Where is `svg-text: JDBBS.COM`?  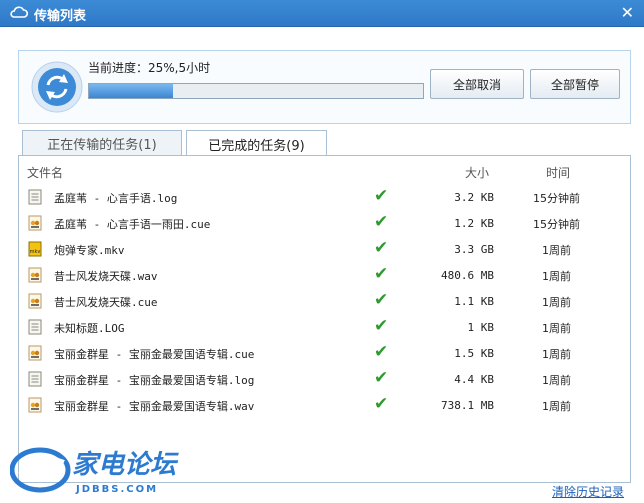
svg-text: JDBBS.COM is located at coordinates (116, 489).